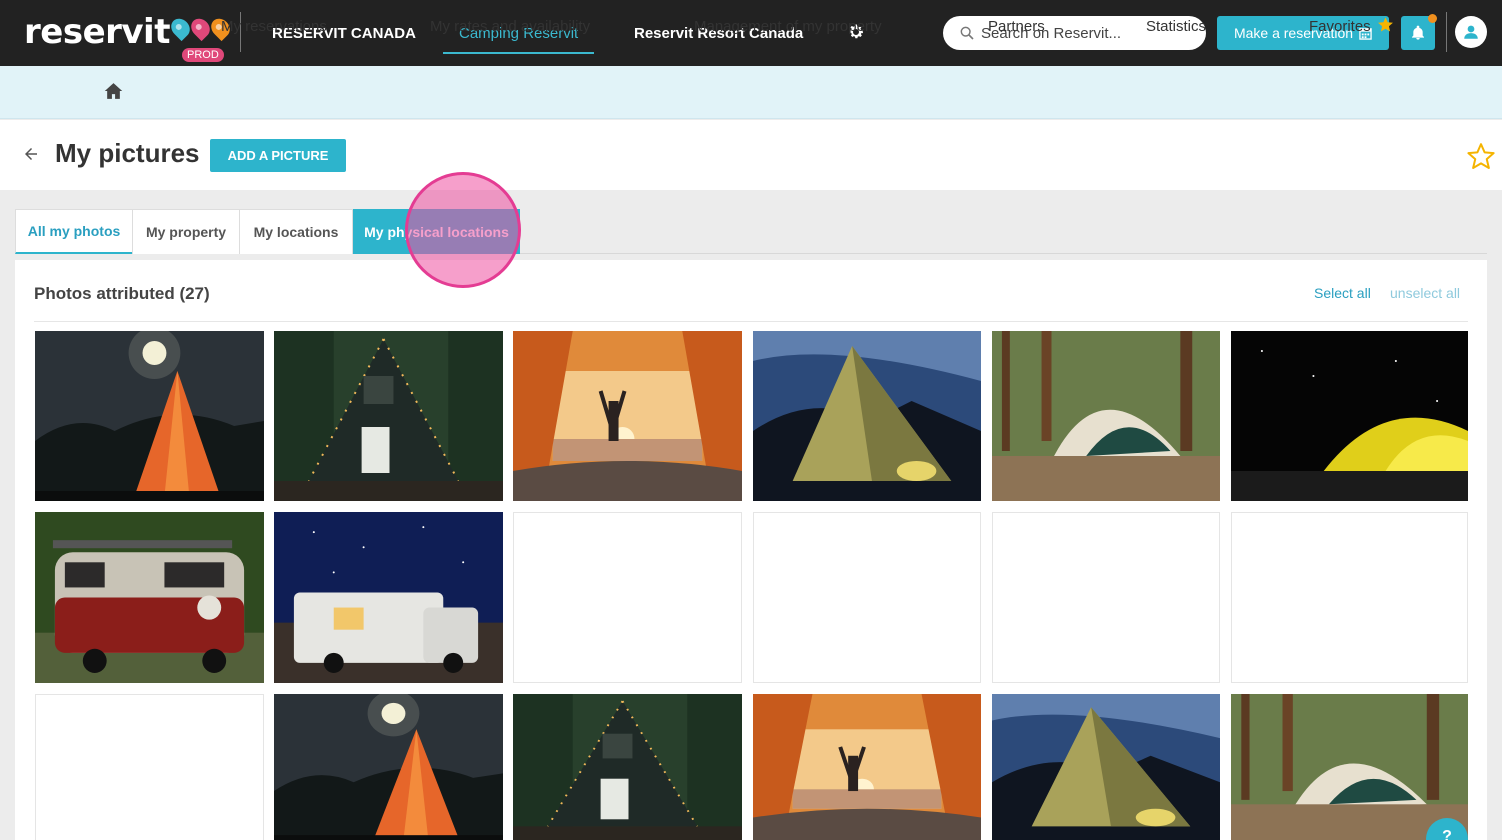 The width and height of the screenshot is (1502, 840). Describe the element at coordinates (97, 32) in the screenshot. I see `logo-text: reservit` at that location.